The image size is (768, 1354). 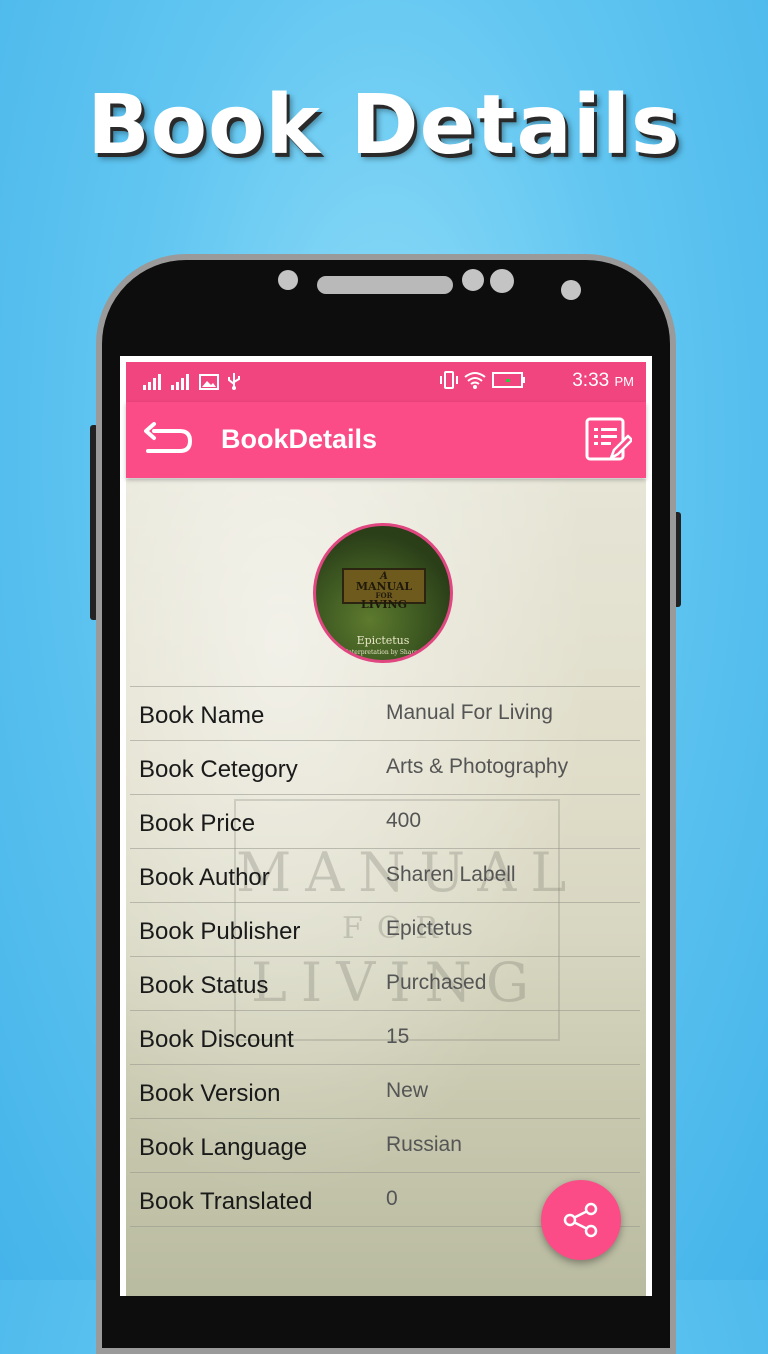 I want to click on status-icons-right, so click(x=482, y=382).